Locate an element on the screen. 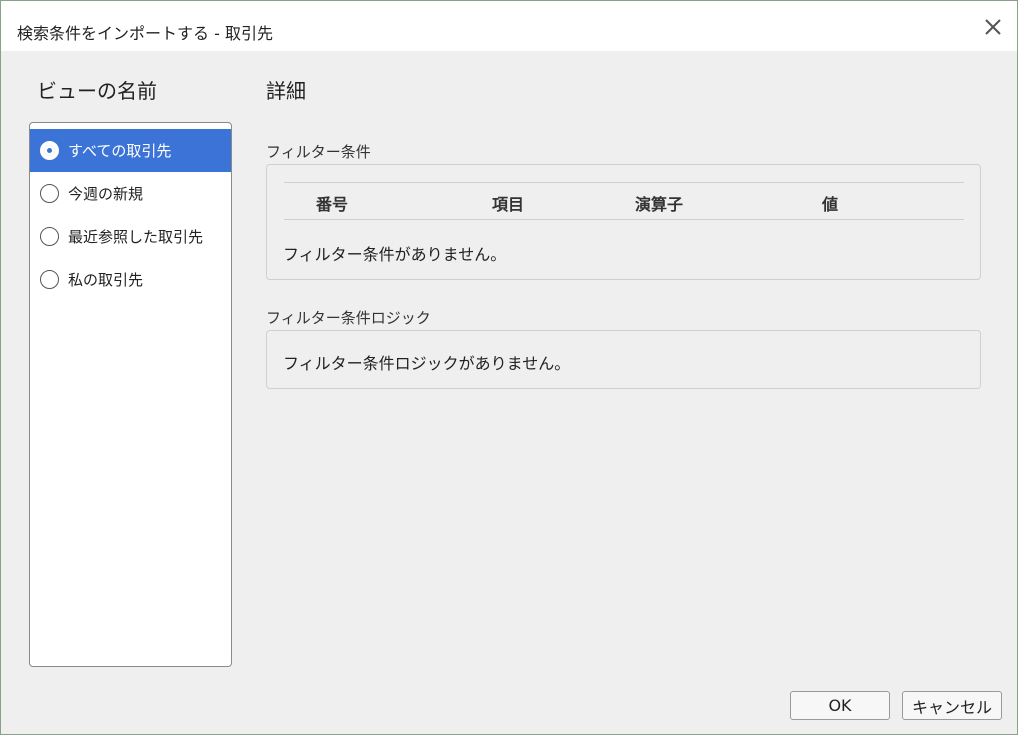  logic-panel: フィルター条件ロジックがありません。 is located at coordinates (623, 359).